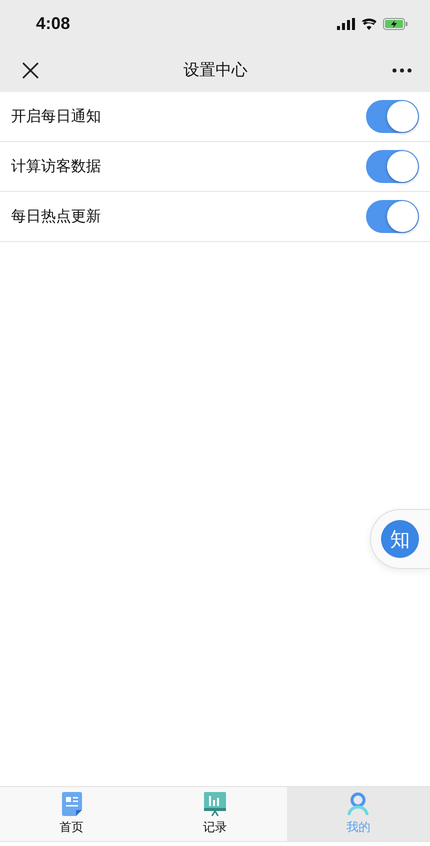 This screenshot has height=846, width=430. What do you see at coordinates (400, 539) in the screenshot?
I see `floating-button: 知` at bounding box center [400, 539].